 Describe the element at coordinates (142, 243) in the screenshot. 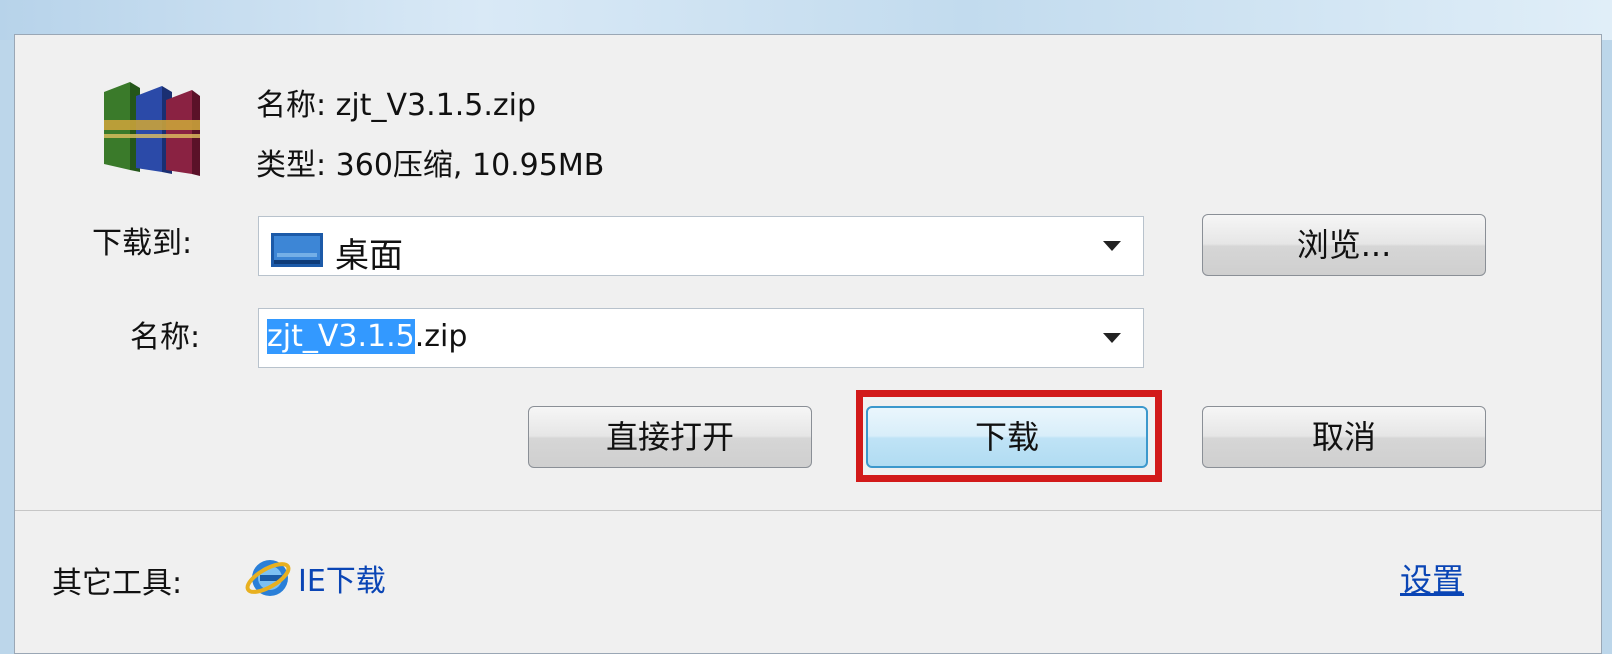

I see `download-to-label: 下载到:` at that location.